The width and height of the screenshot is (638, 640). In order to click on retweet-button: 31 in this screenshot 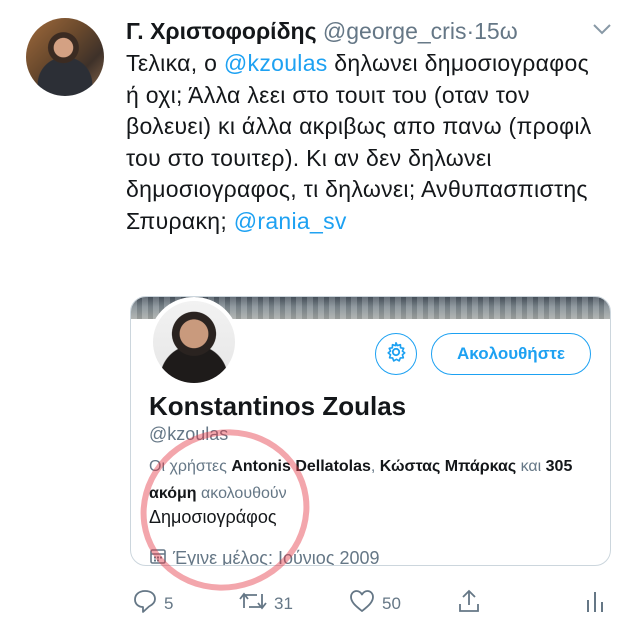, I will do `click(265, 603)`.